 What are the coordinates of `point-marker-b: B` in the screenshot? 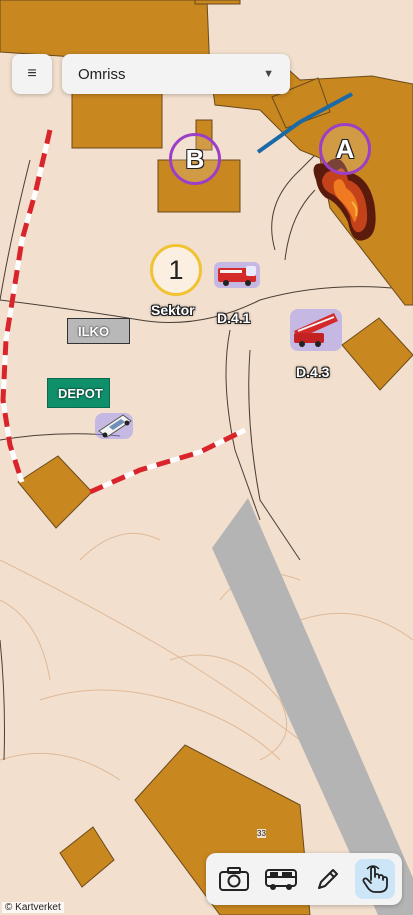 It's located at (195, 159).